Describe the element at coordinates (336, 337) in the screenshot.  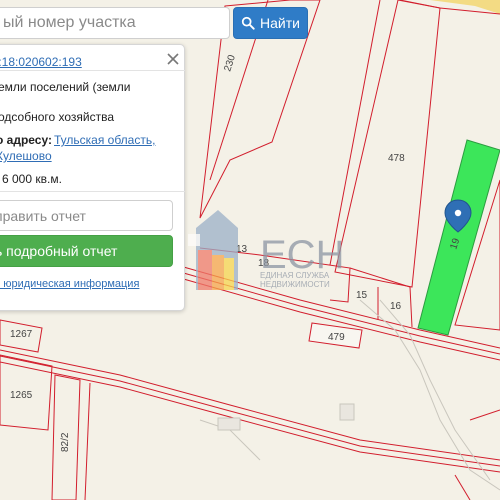
I see `parcel-label-479: 479` at that location.